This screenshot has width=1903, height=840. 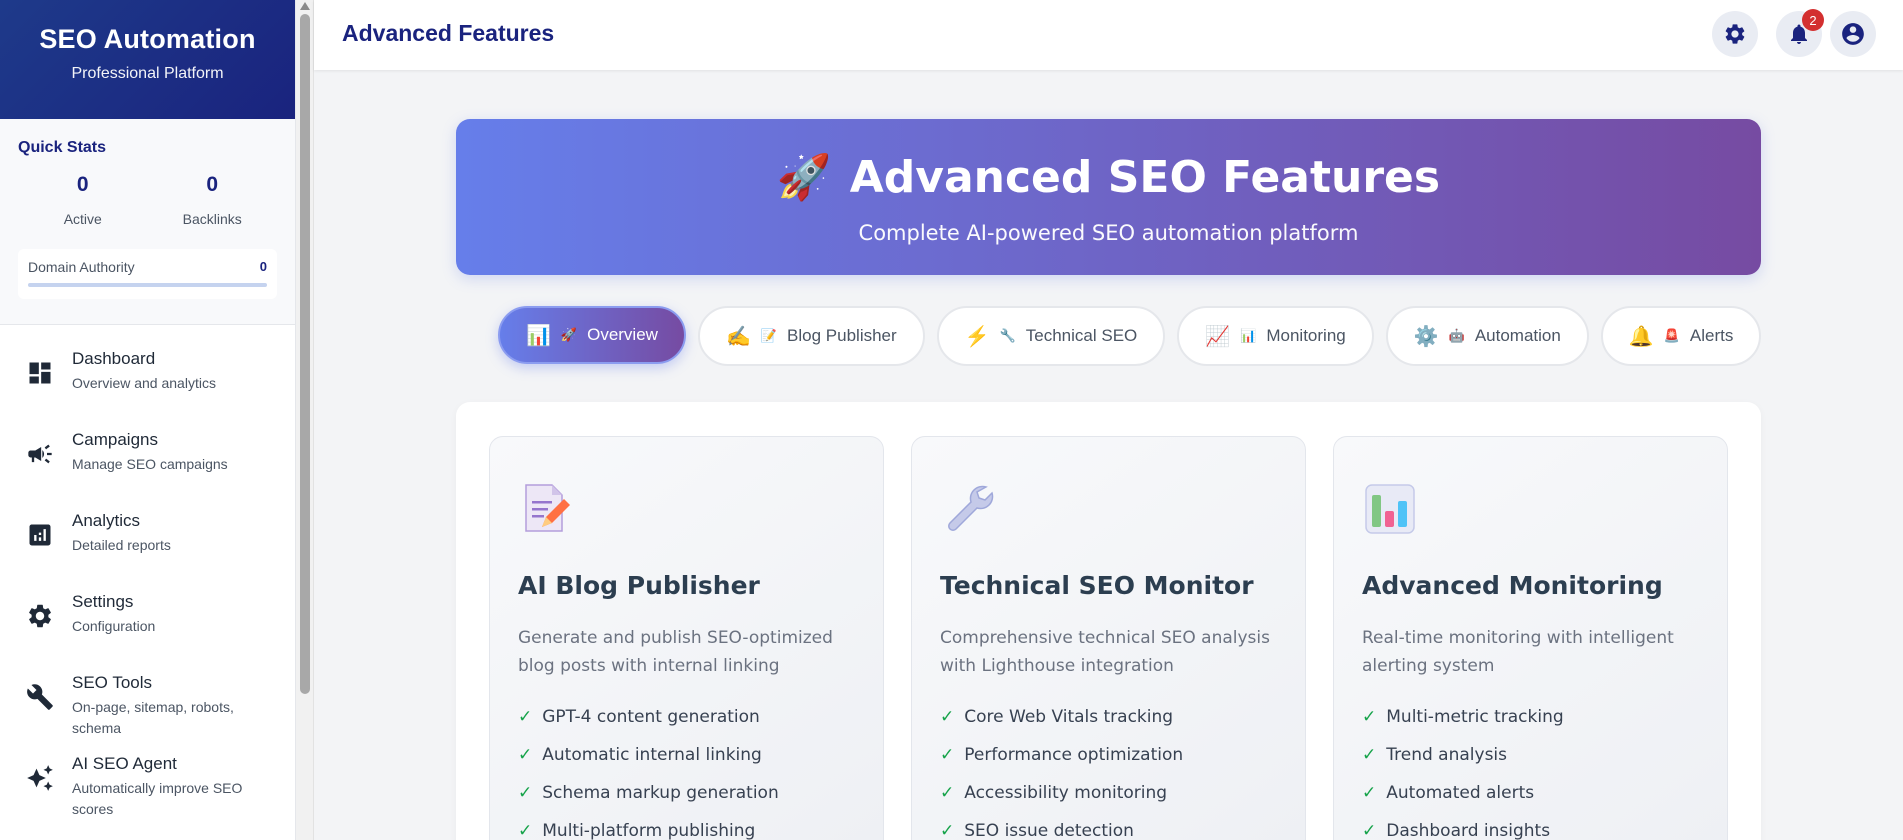 What do you see at coordinates (147, 39) in the screenshot?
I see `brand-title: SEO Automation` at bounding box center [147, 39].